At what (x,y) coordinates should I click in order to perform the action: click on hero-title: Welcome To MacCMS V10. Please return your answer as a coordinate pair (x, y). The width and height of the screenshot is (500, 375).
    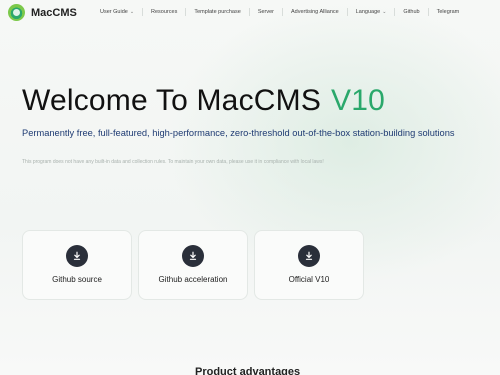
    Looking at the image, I should click on (203, 101).